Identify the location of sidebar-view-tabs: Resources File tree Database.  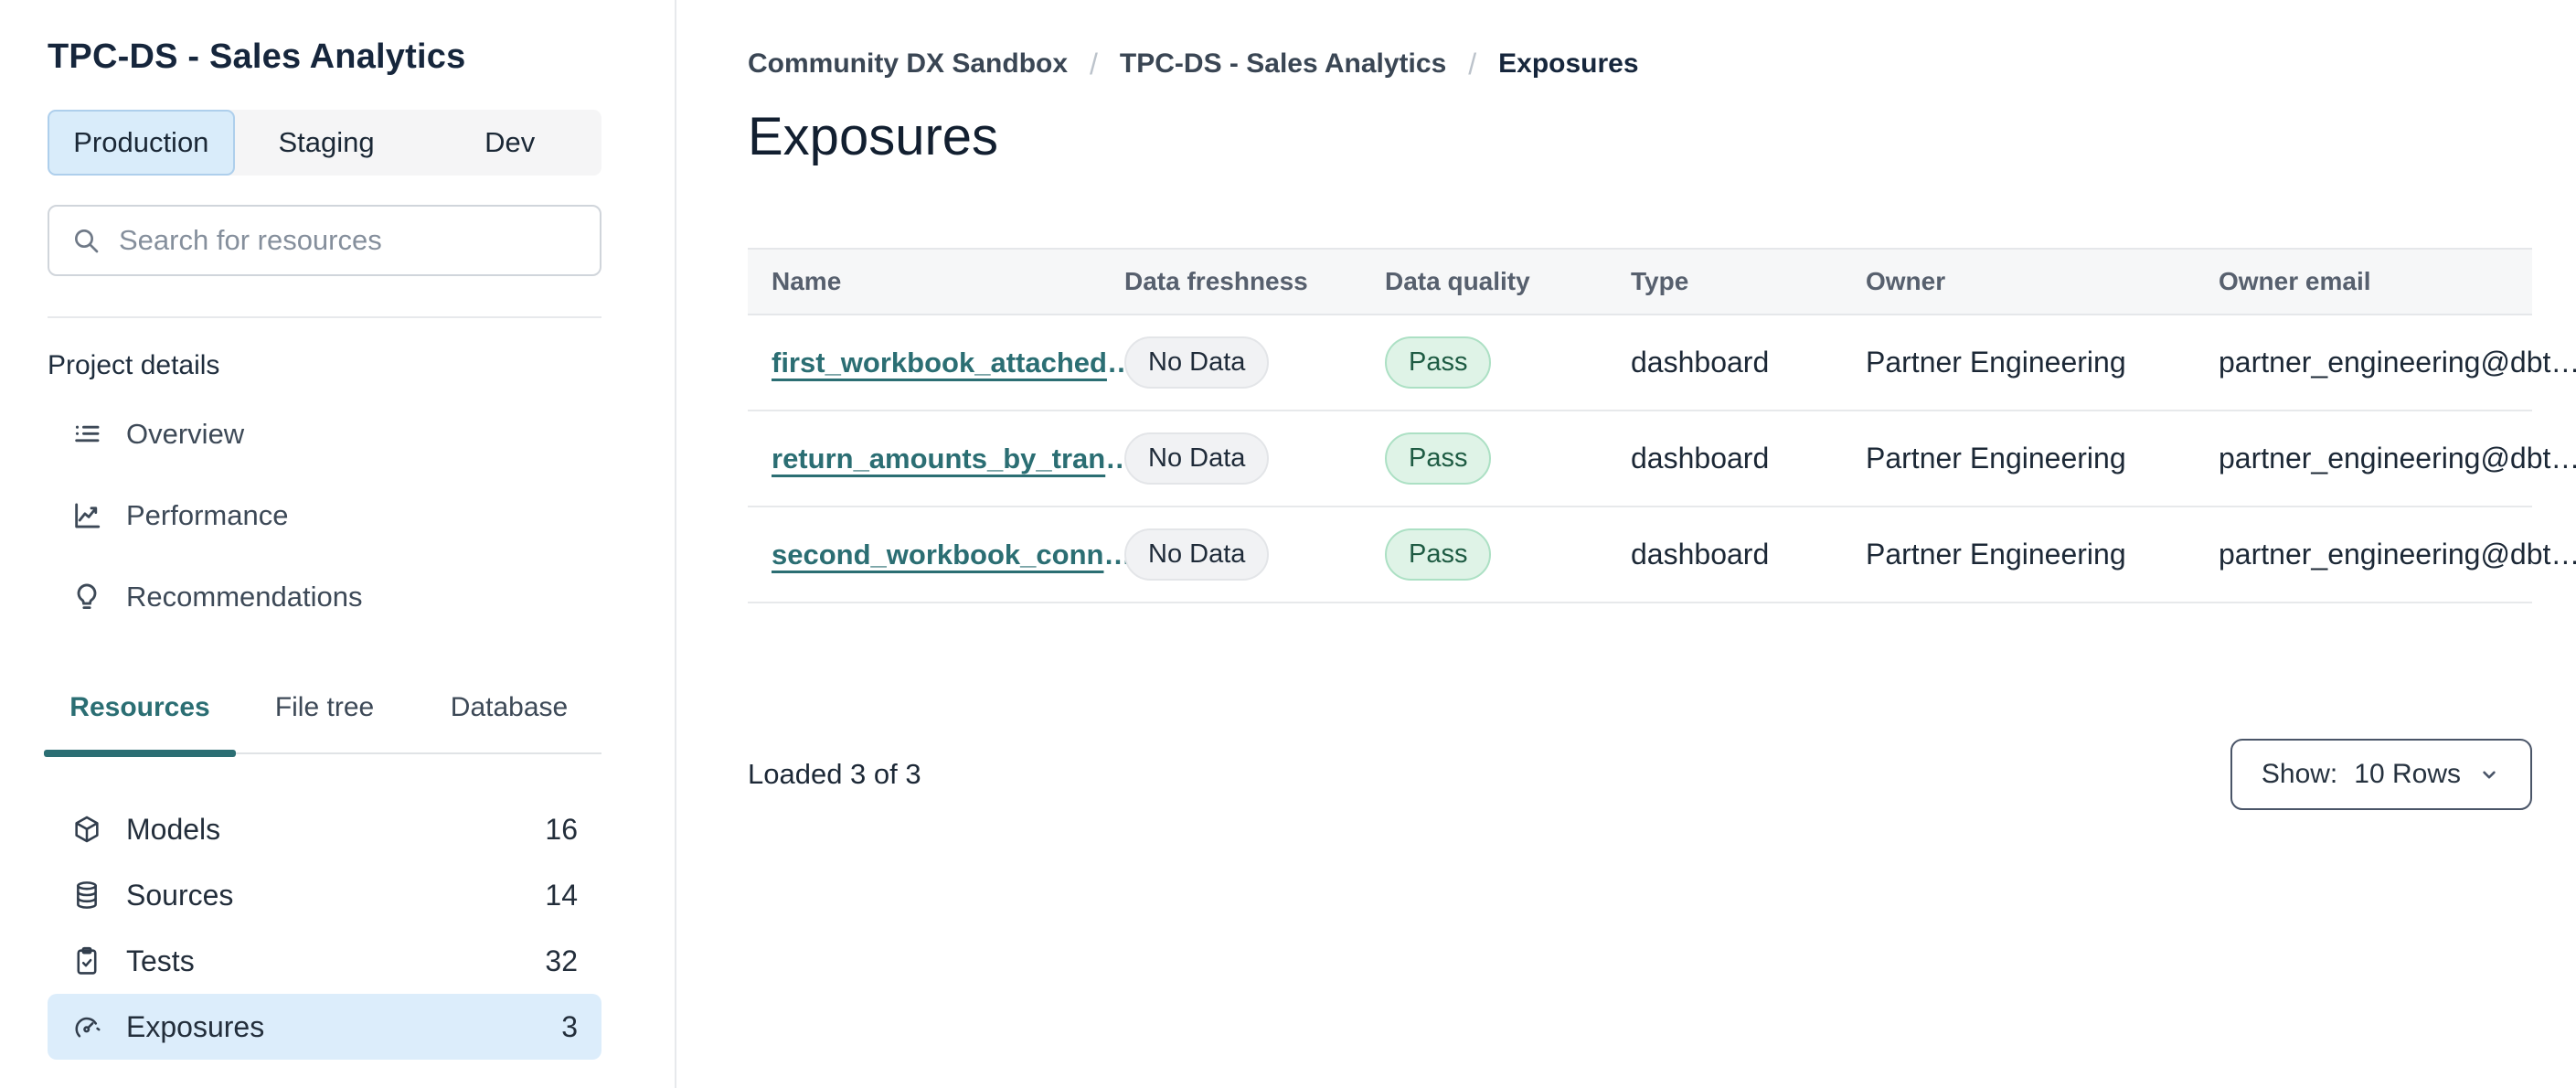
(322, 722).